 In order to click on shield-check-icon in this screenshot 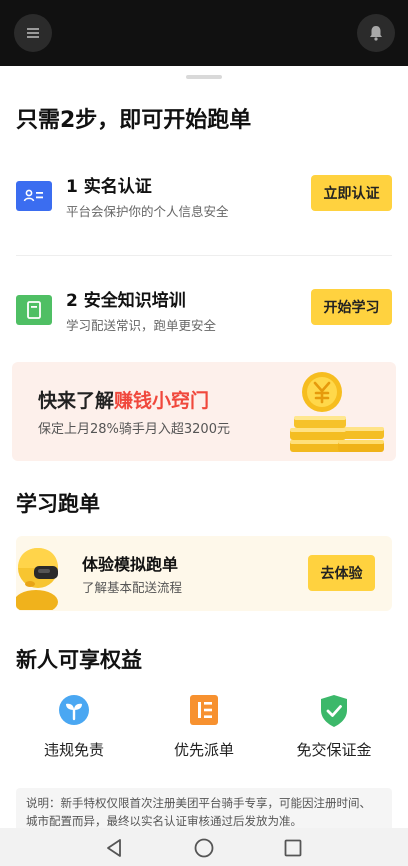, I will do `click(334, 711)`.